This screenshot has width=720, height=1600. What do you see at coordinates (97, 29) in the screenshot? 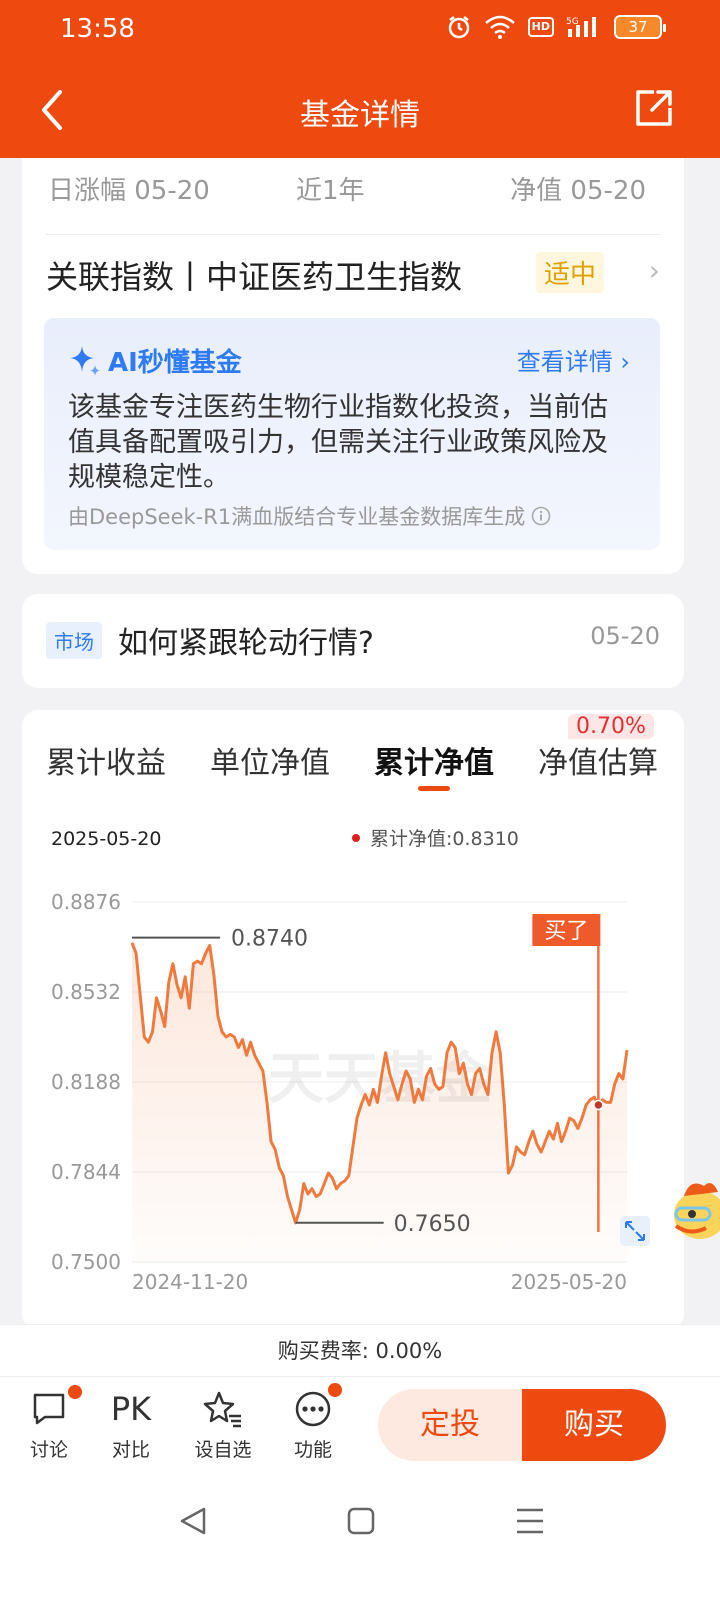
I see `status-time: 13:58` at bounding box center [97, 29].